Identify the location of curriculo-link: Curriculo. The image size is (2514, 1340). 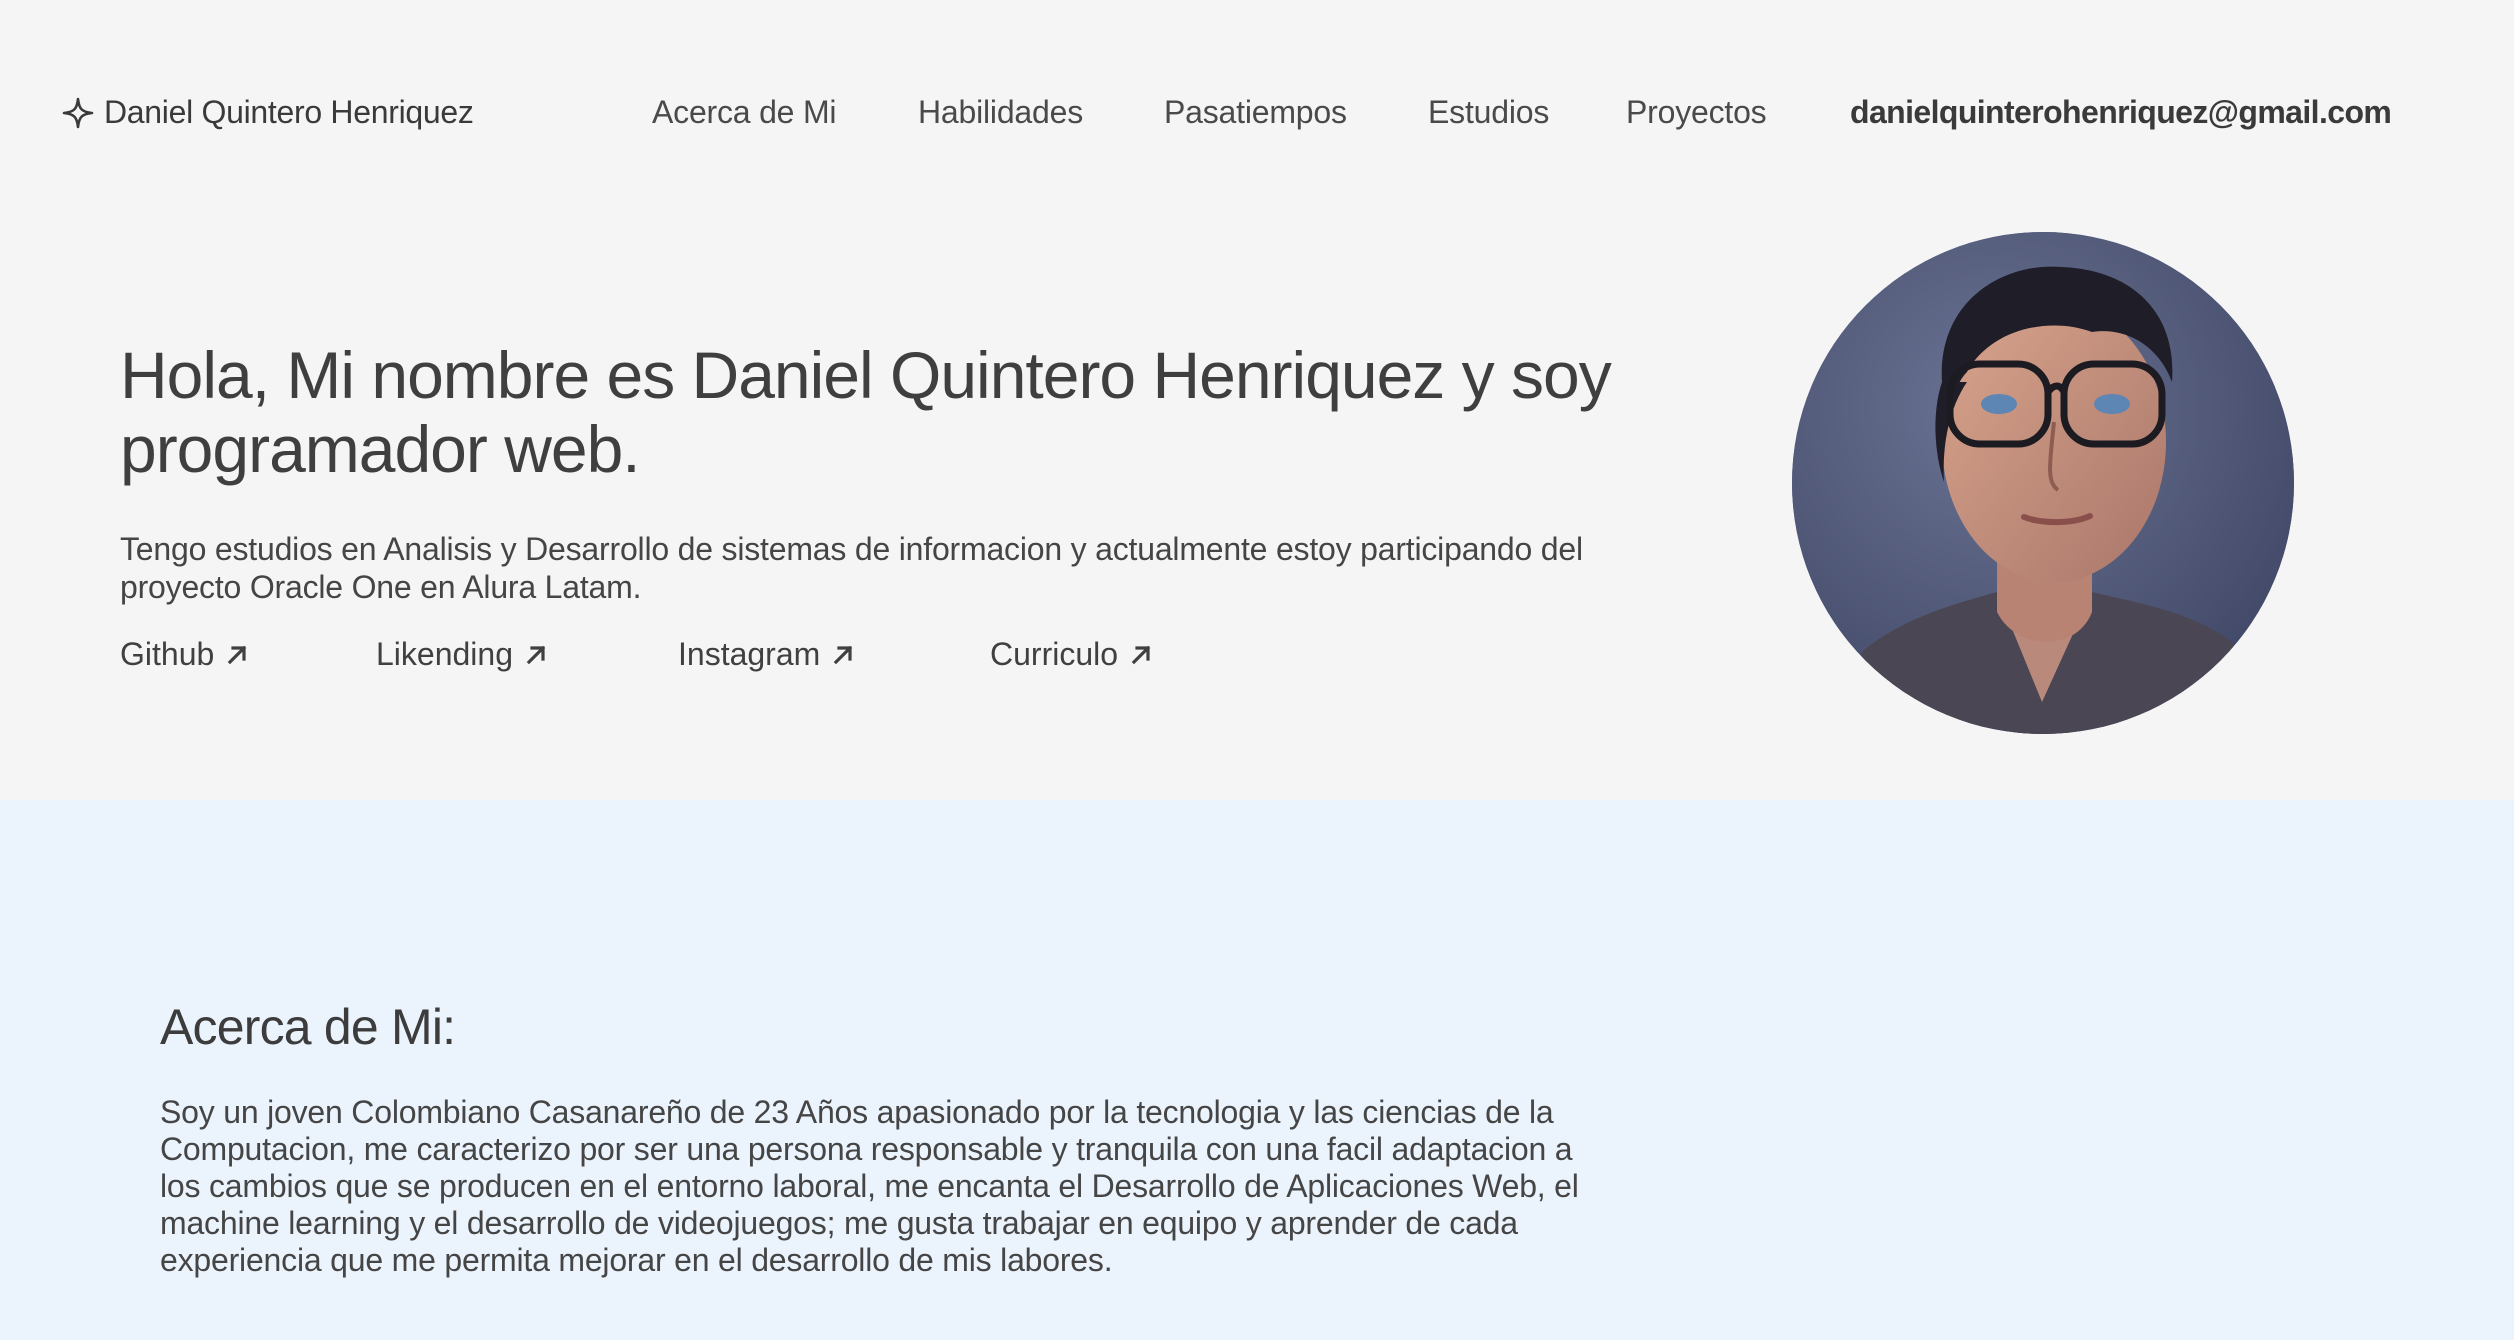
(1073, 654).